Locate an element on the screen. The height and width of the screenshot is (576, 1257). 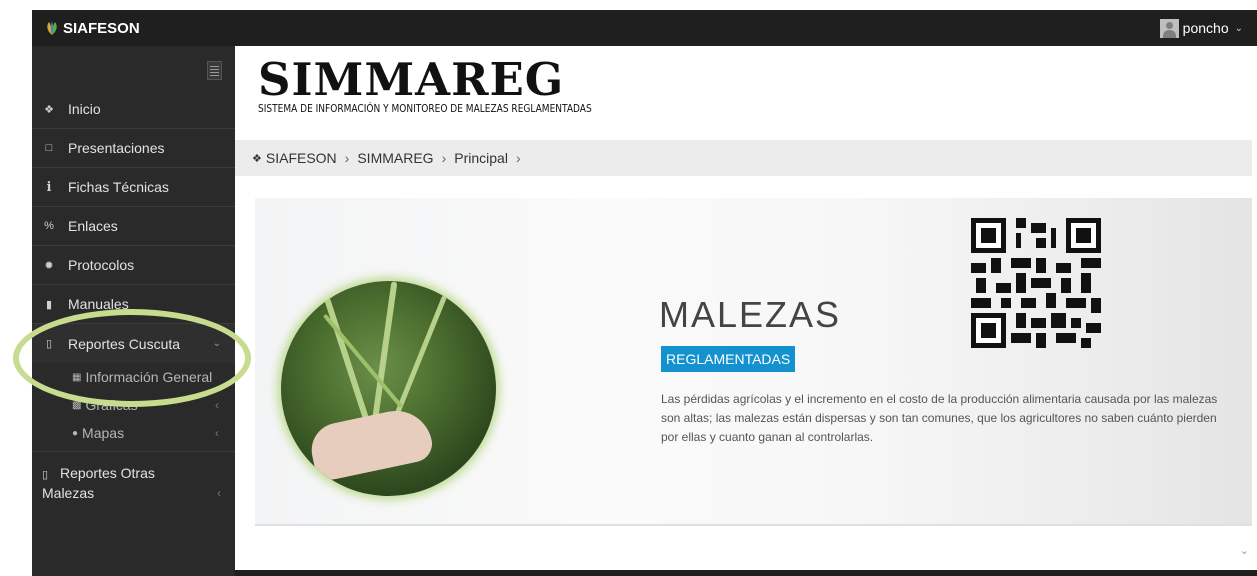
sidebar-item-enlaces: % Enlaces is located at coordinates (133, 226).